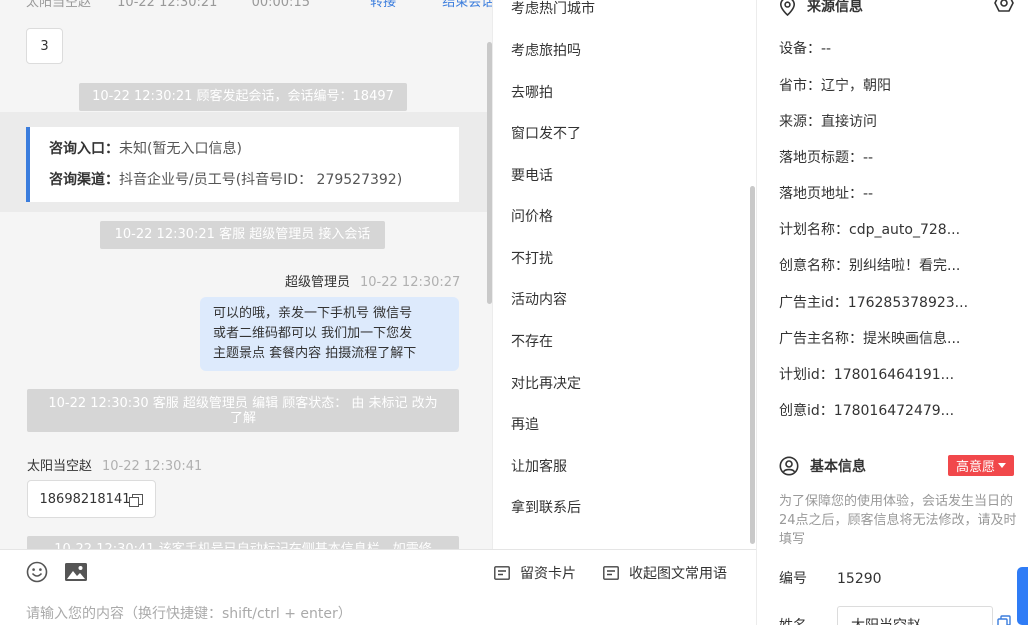  What do you see at coordinates (548, 574) in the screenshot?
I see `lead-card-label: 留资卡片` at bounding box center [548, 574].